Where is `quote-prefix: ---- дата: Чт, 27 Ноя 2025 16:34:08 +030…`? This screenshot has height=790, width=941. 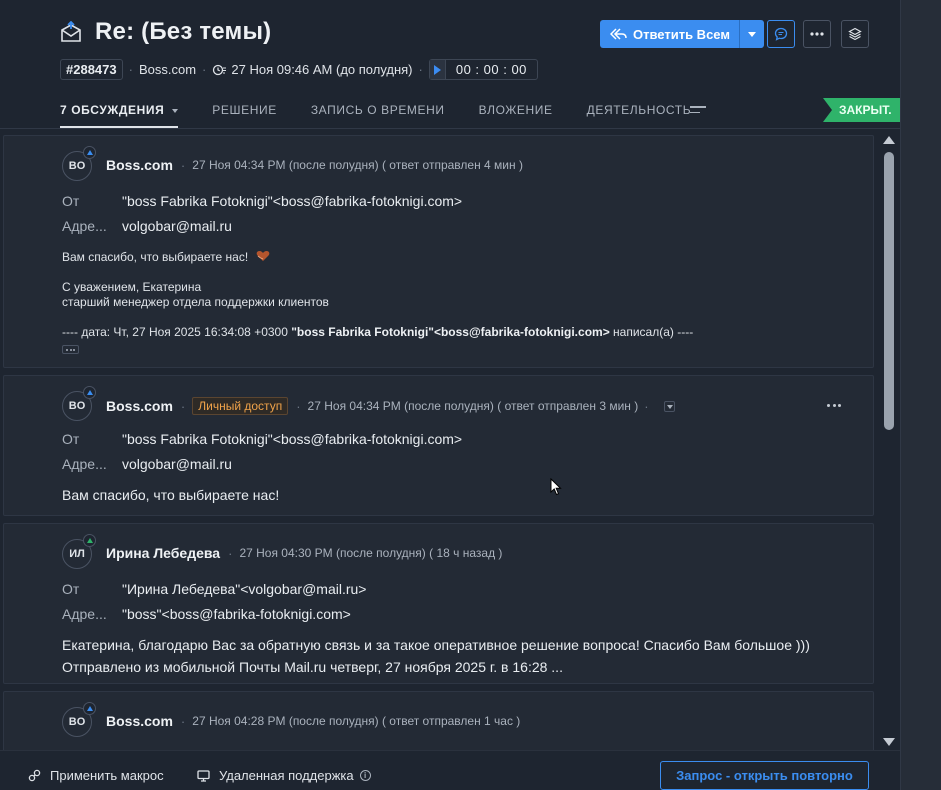 quote-prefix: ---- дата: Чт, 27 Ноя 2025 16:34:08 +030… is located at coordinates (177, 332).